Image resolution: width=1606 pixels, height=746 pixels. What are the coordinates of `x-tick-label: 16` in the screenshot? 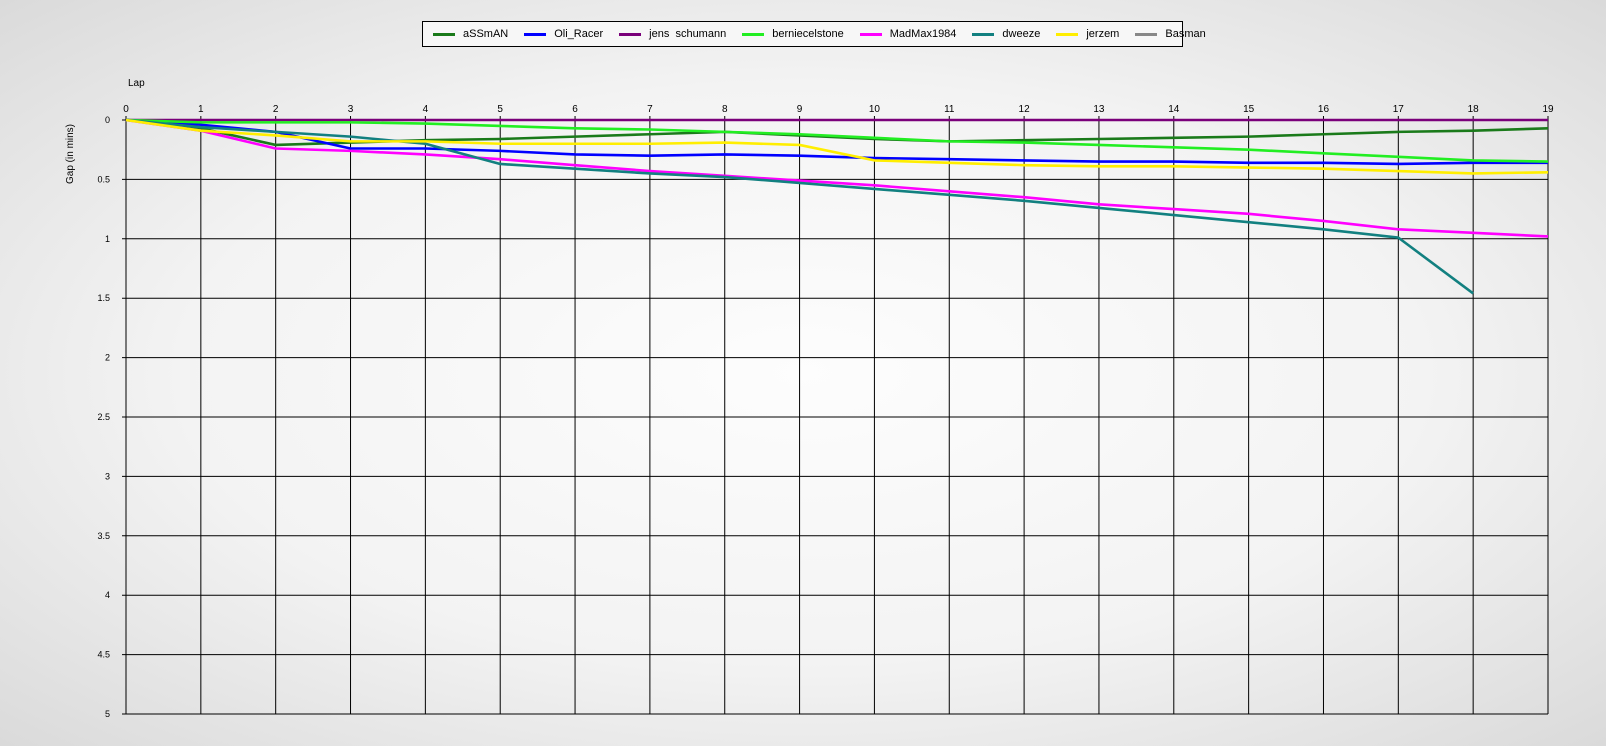 It's located at (1324, 109).